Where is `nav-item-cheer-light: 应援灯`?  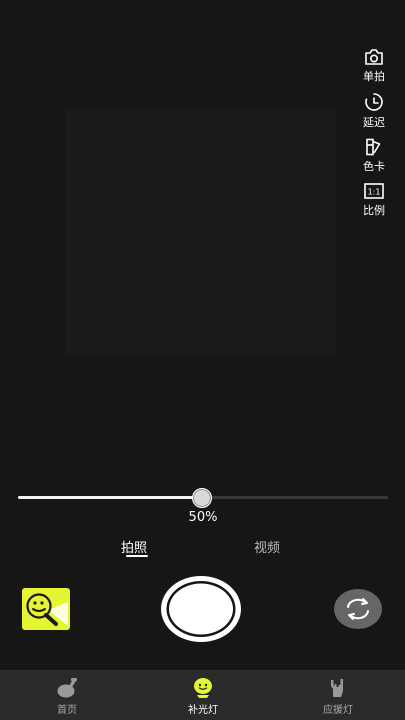
nav-item-cheer-light: 应援灯 is located at coordinates (338, 695).